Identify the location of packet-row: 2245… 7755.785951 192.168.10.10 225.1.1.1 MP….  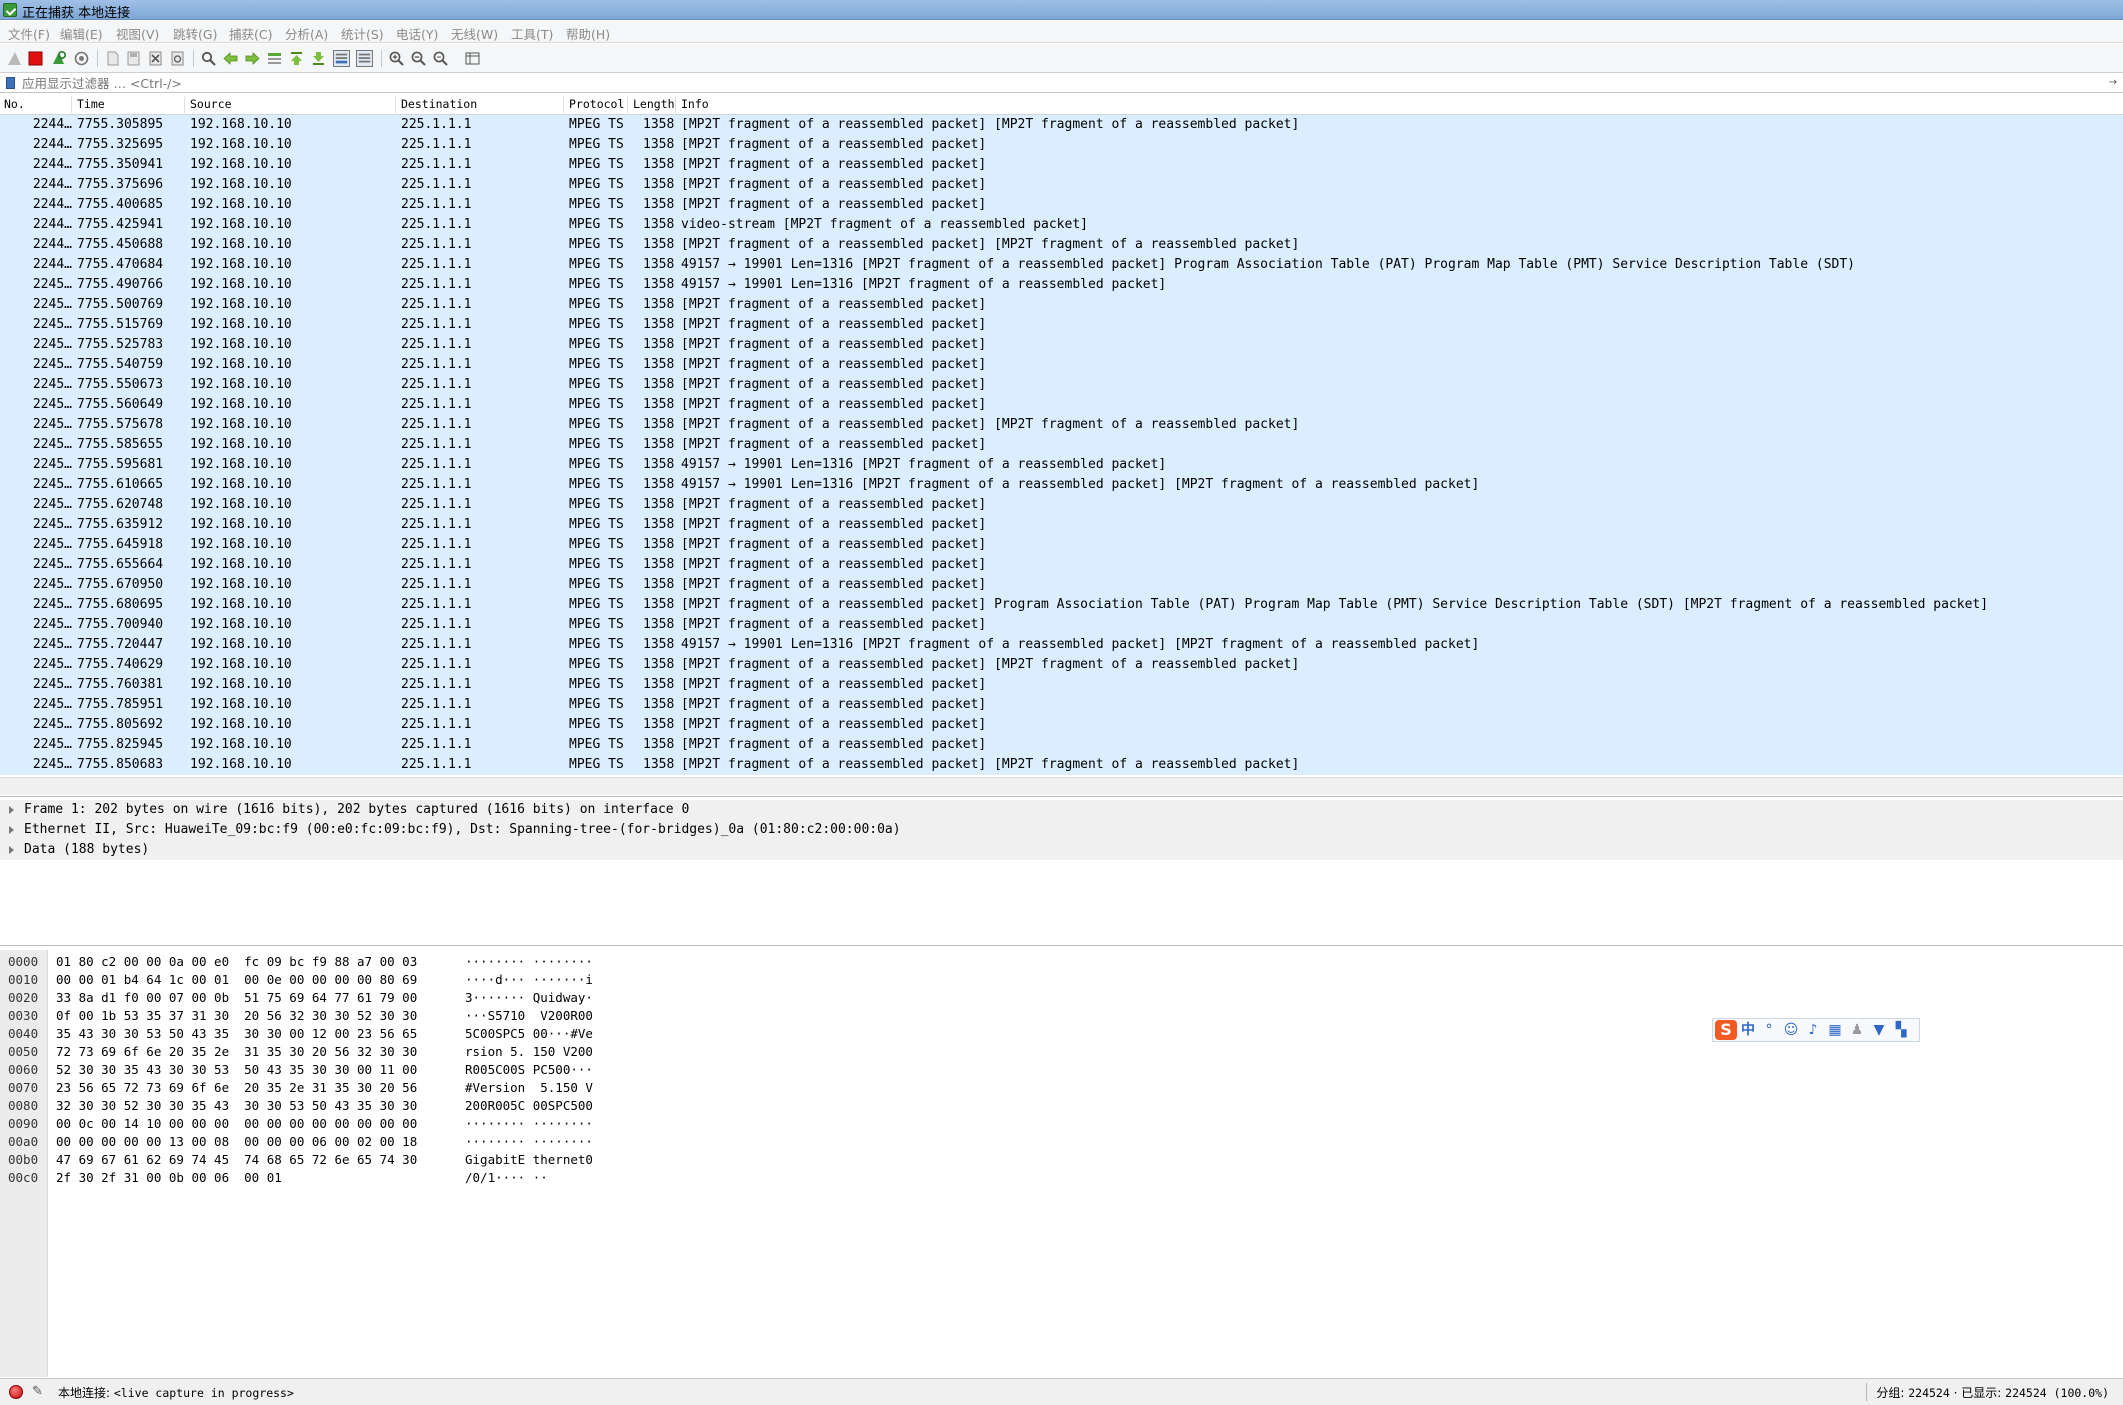
(1061, 705).